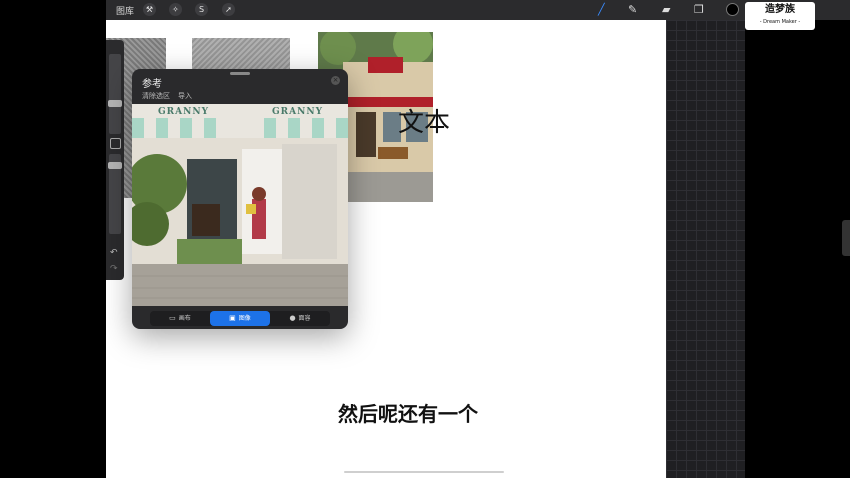  What do you see at coordinates (53, 239) in the screenshot?
I see `left-letterbox` at bounding box center [53, 239].